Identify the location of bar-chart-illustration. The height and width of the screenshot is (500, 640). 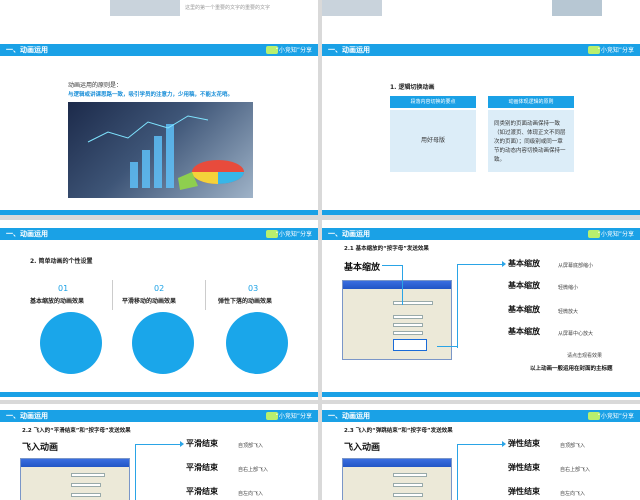
(165, 152).